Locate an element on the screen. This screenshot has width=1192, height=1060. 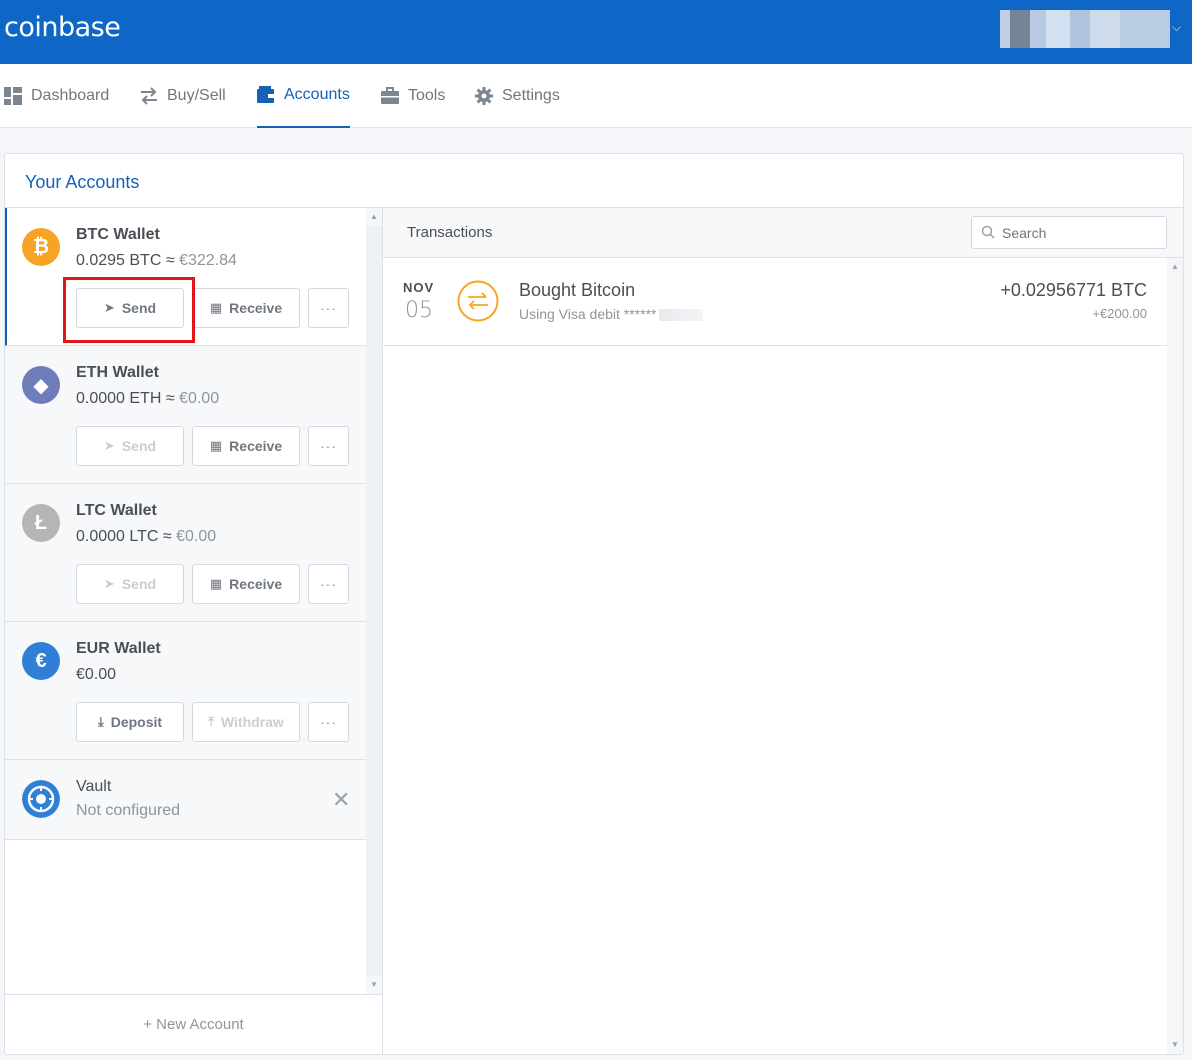
transactions-title: Transactions is located at coordinates (450, 232).